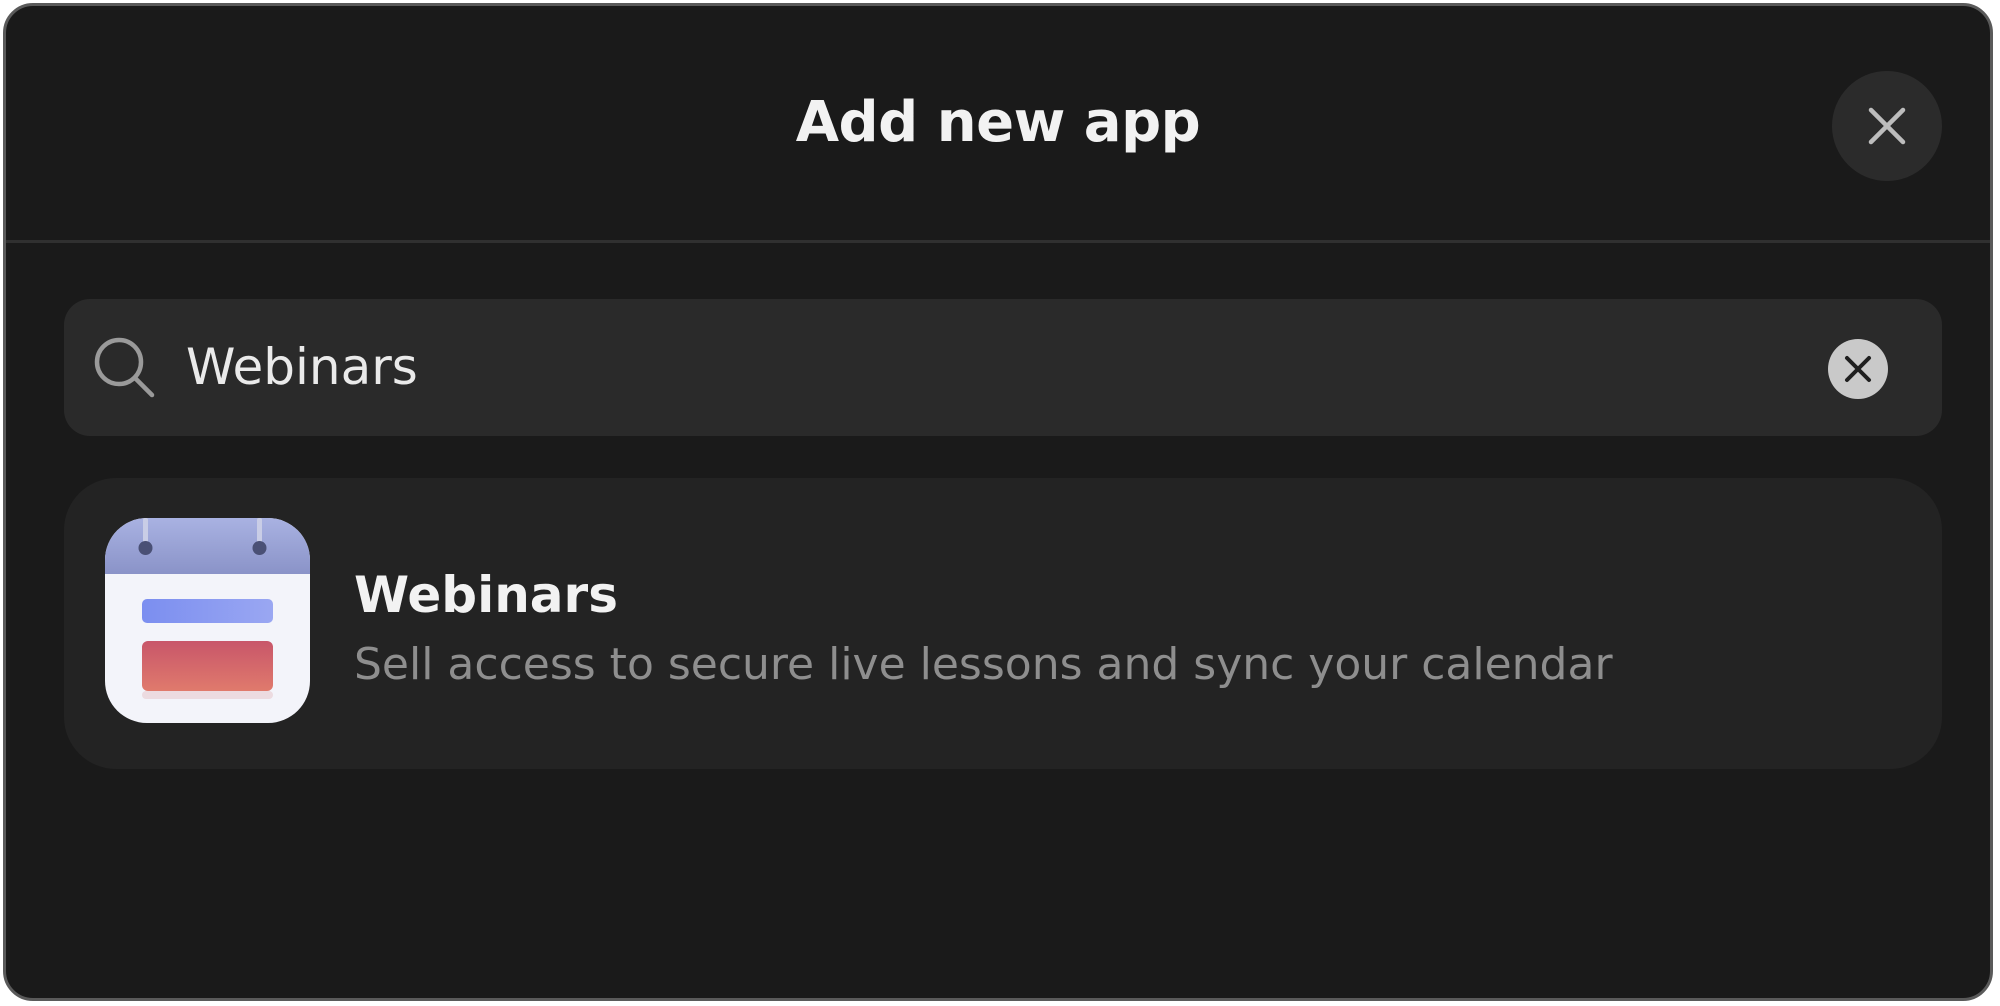 The width and height of the screenshot is (2000, 1006). I want to click on dialog-title: Add new app, so click(998, 122).